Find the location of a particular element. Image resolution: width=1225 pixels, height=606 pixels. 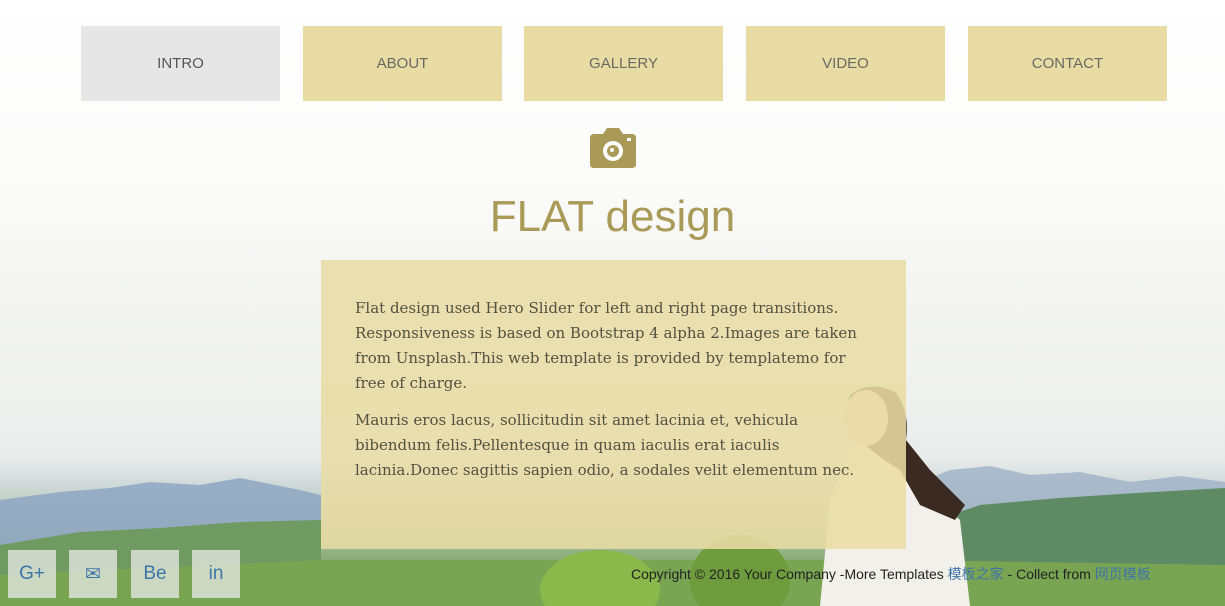

footer-link-templates: 模板之家 is located at coordinates (976, 574).